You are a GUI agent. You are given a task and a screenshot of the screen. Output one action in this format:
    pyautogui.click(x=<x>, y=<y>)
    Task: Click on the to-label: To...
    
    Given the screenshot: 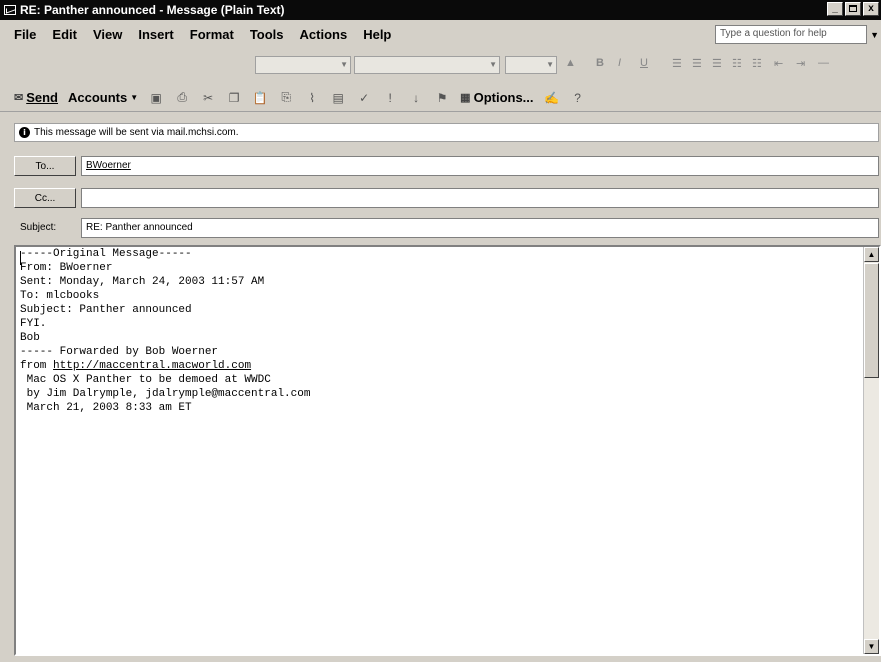 What is the action you would take?
    pyautogui.click(x=45, y=166)
    